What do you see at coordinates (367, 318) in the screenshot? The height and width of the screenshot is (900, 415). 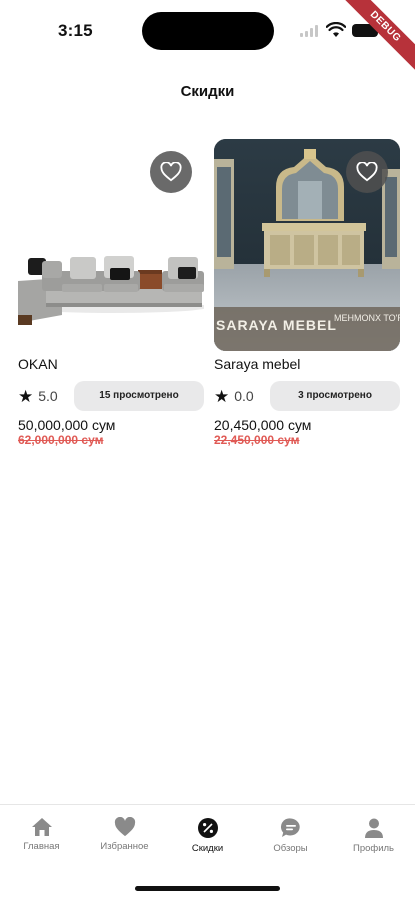 I see `watermark-text-right: MEHMONX TO'R` at bounding box center [367, 318].